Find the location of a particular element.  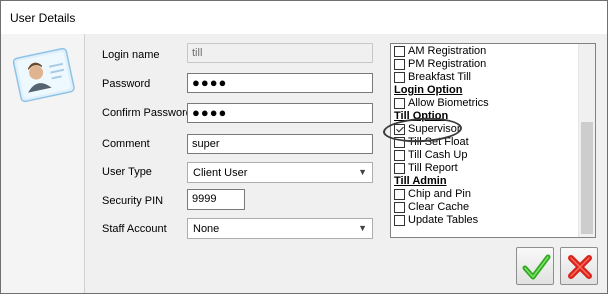

list-item-breakfast-till: Breakfast Till is located at coordinates (432, 77).